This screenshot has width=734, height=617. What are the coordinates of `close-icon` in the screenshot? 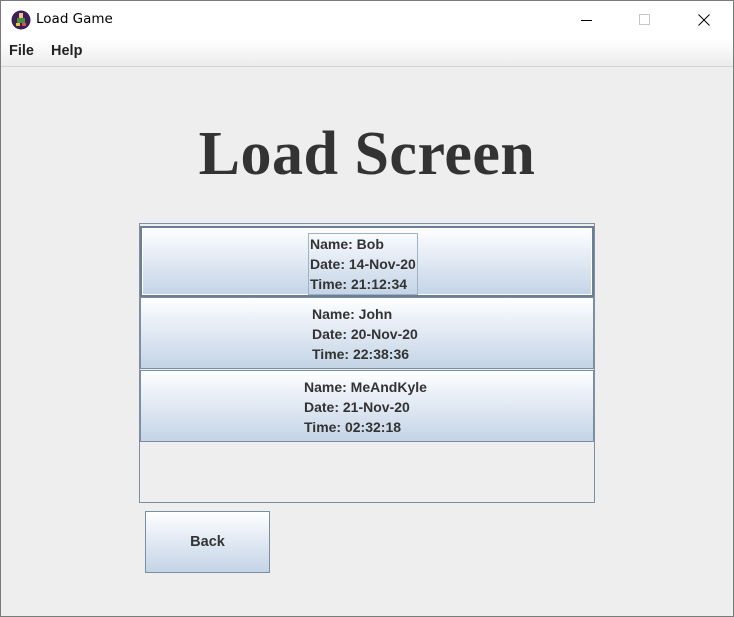 It's located at (704, 20).